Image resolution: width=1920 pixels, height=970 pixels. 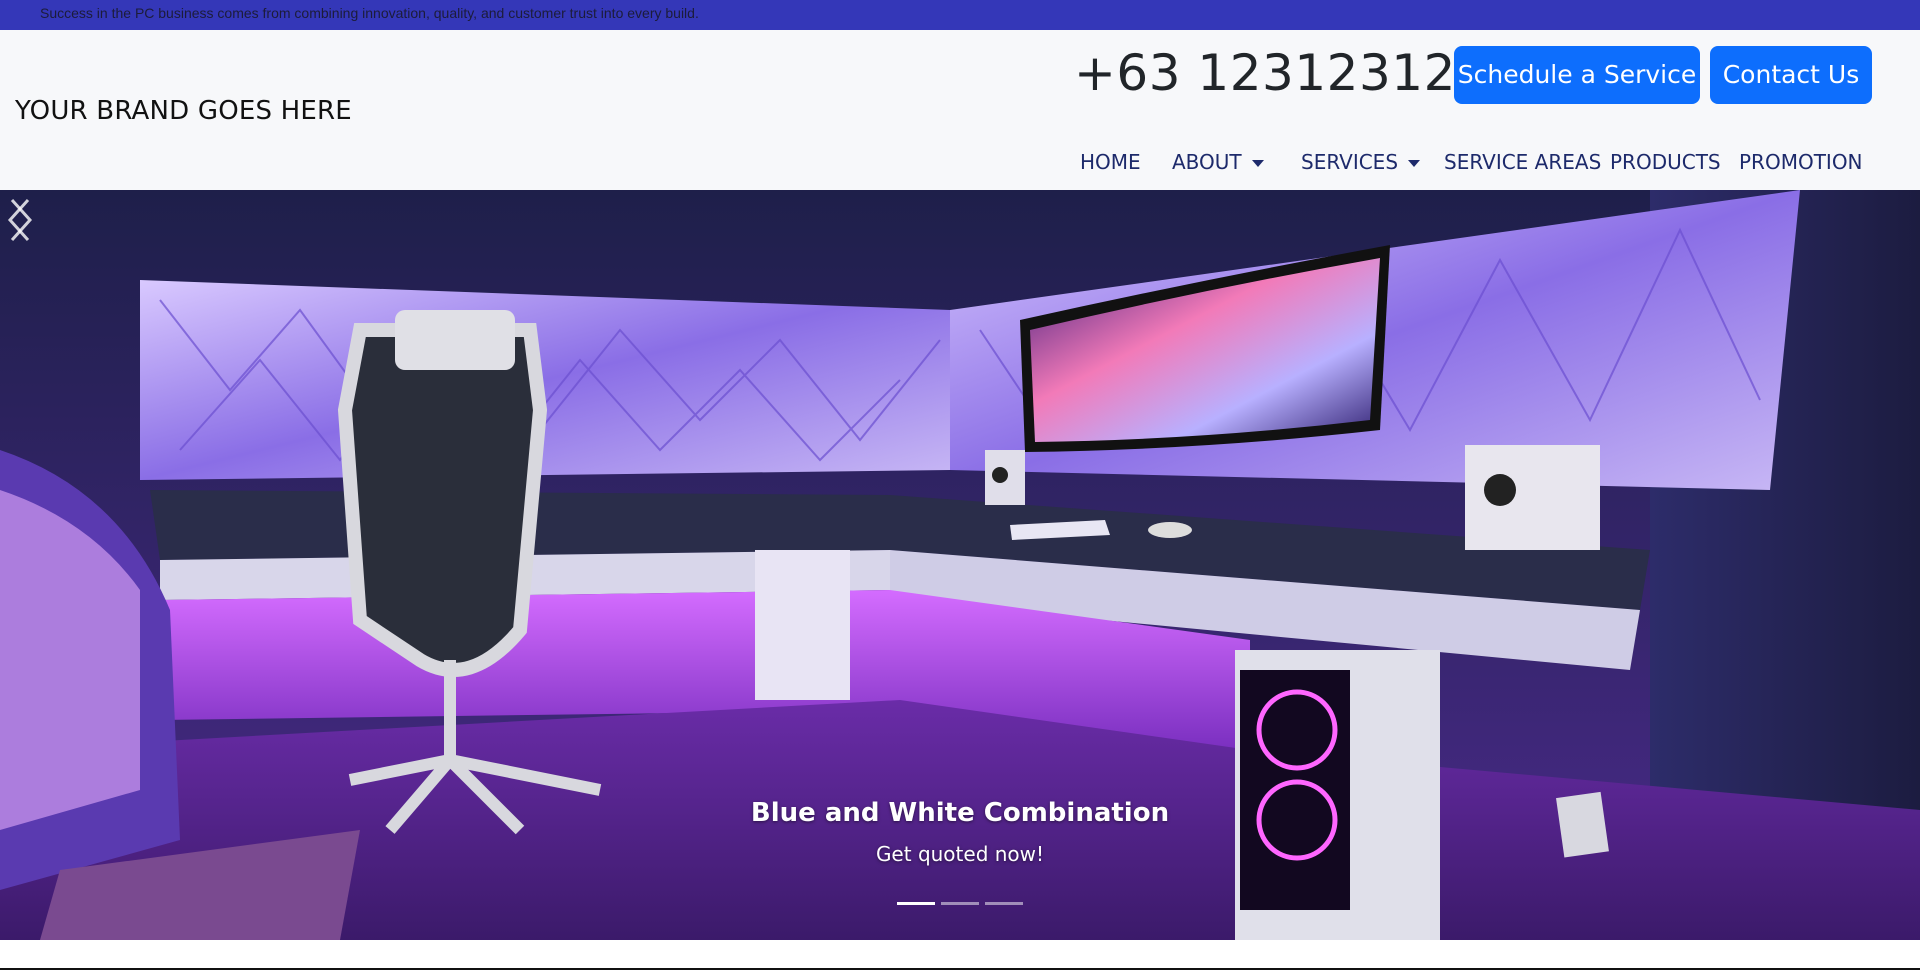 I want to click on nav-item-label: HOME, so click(x=1110, y=162).